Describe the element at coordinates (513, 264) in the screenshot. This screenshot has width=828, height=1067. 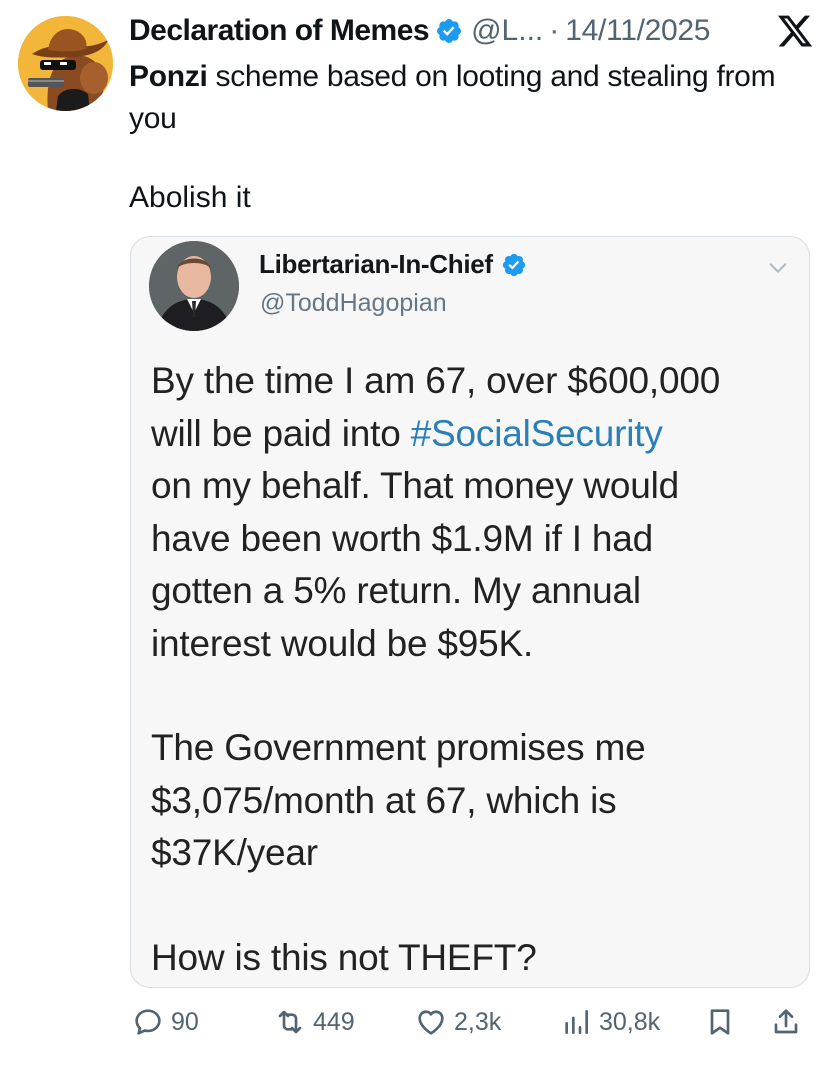
I see `quoted-verified-icon` at that location.